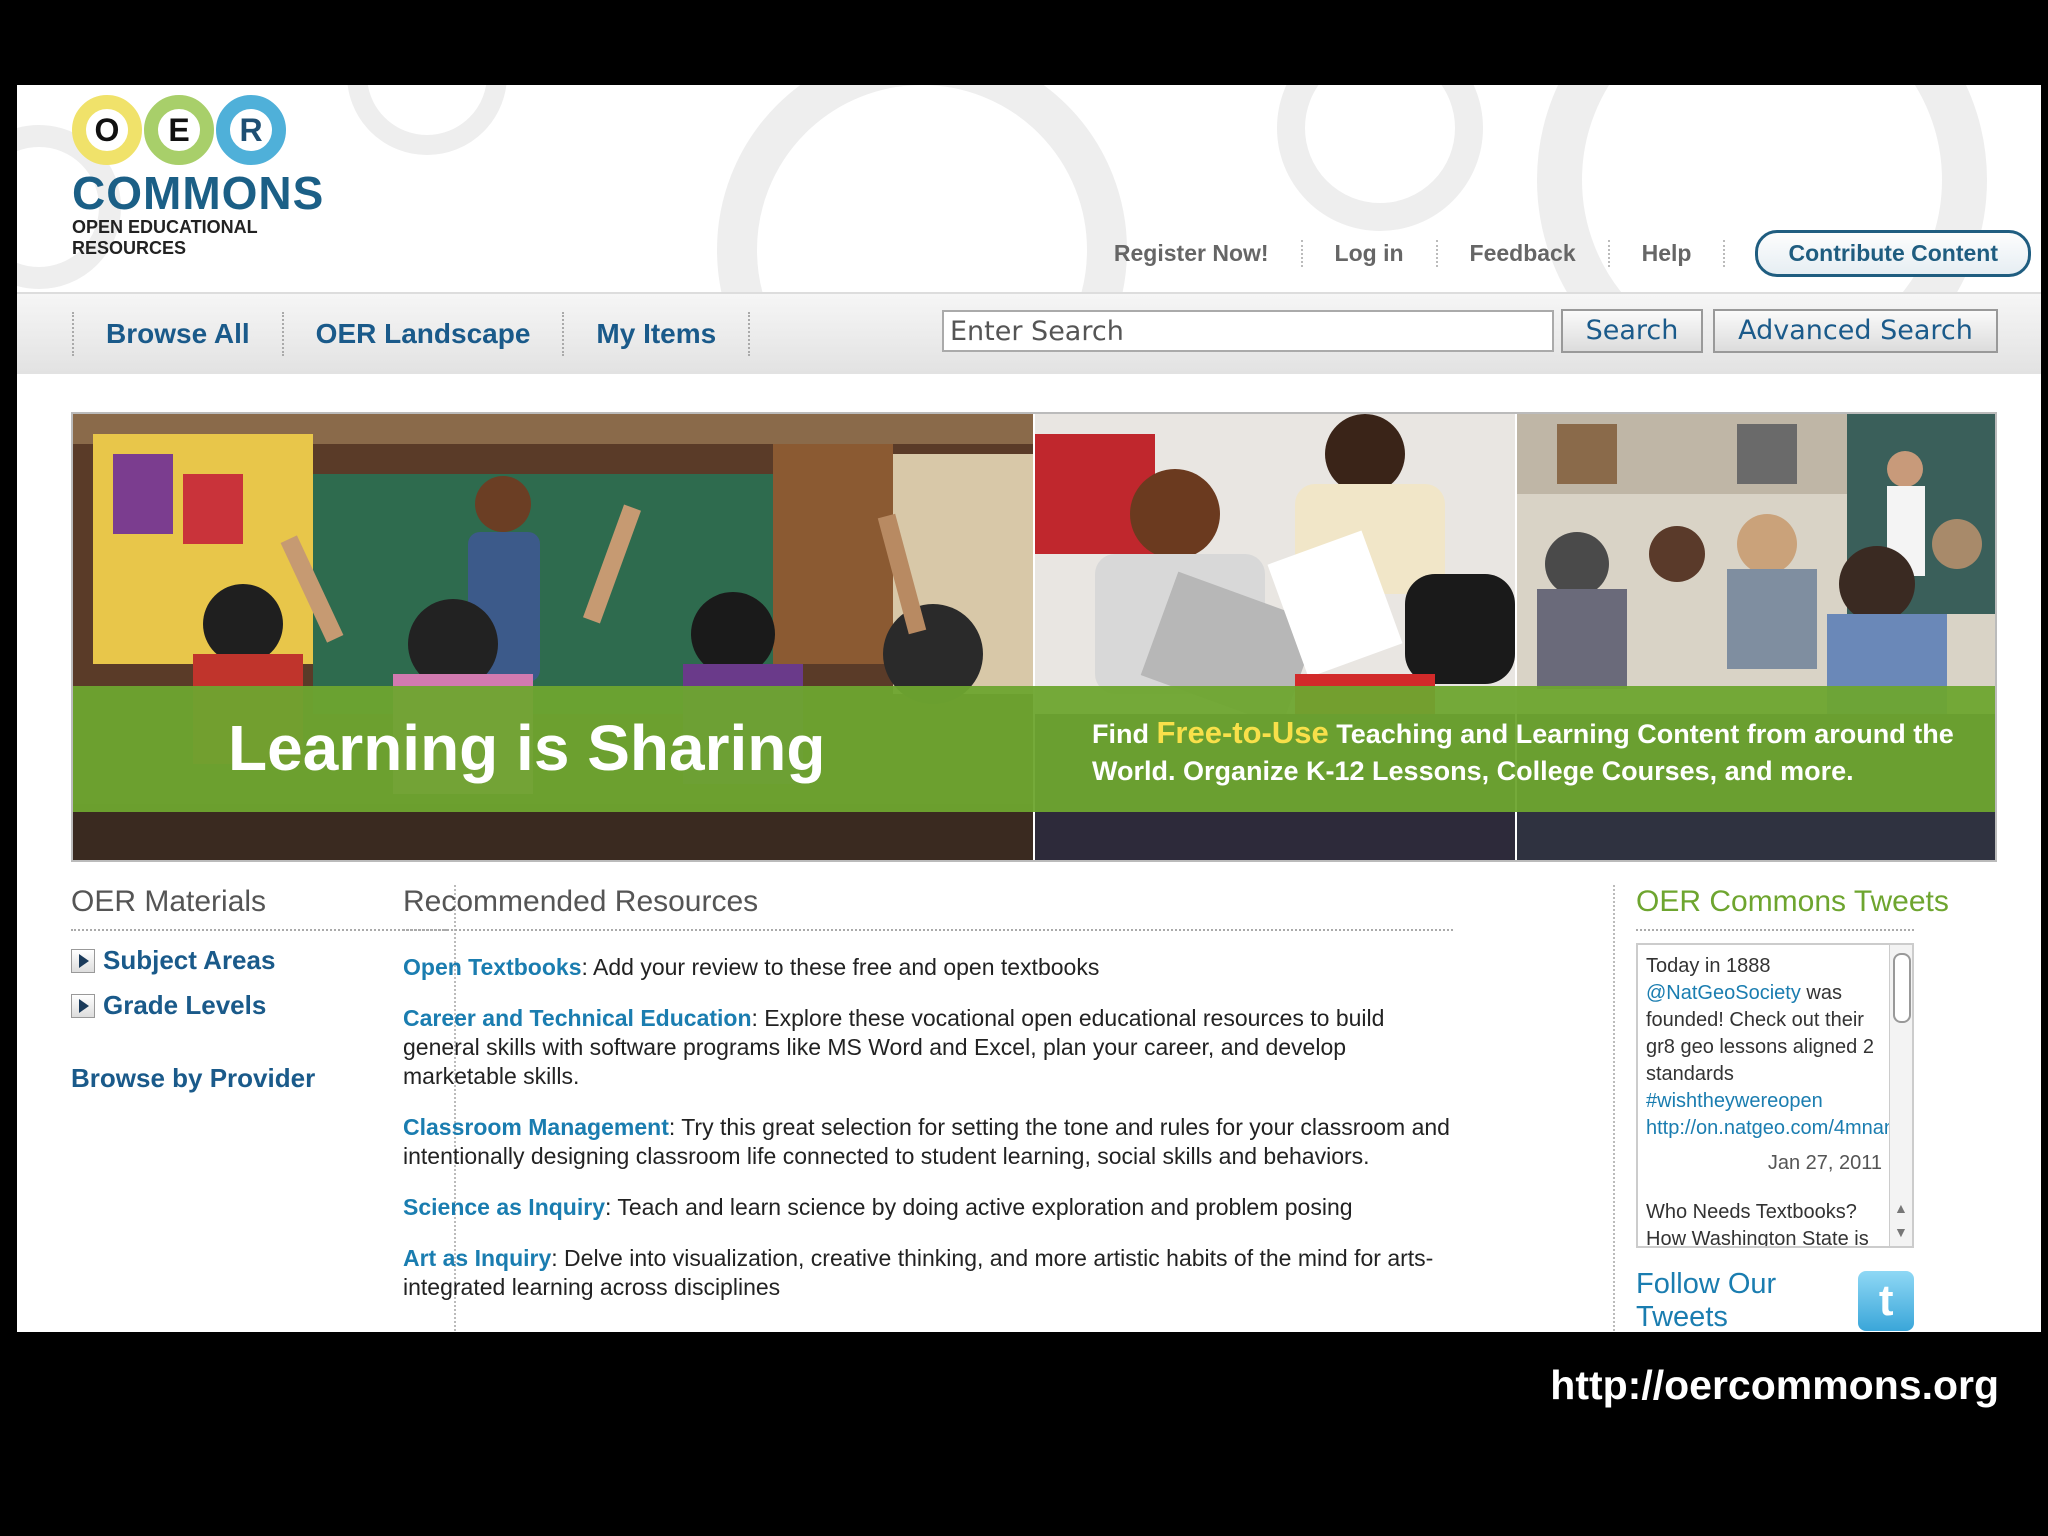  Describe the element at coordinates (1668, 253) in the screenshot. I see `help-link: Help` at that location.